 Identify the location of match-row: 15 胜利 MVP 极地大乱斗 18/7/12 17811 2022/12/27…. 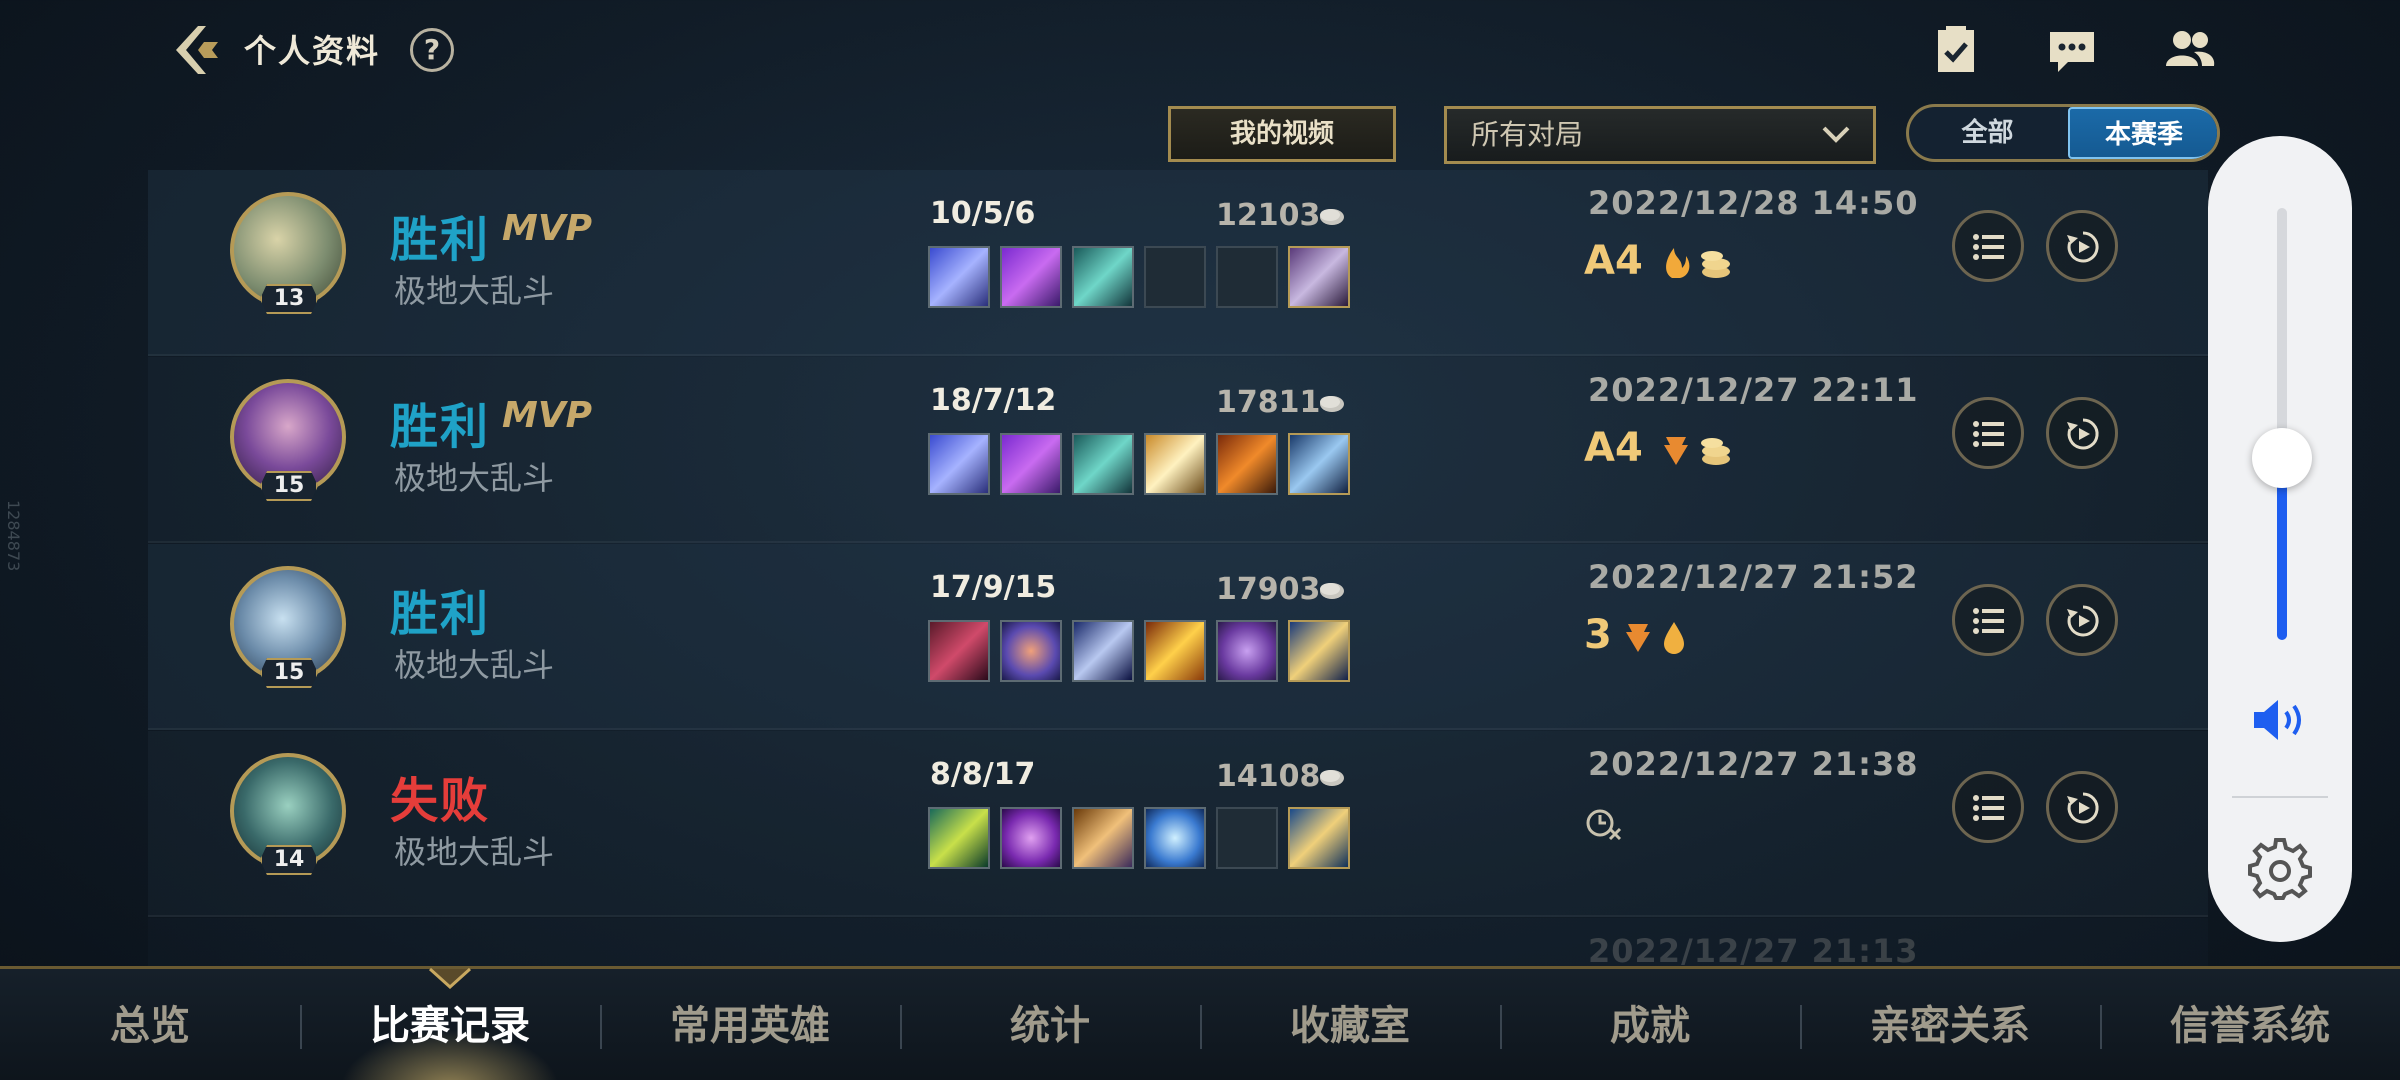
(1178, 450).